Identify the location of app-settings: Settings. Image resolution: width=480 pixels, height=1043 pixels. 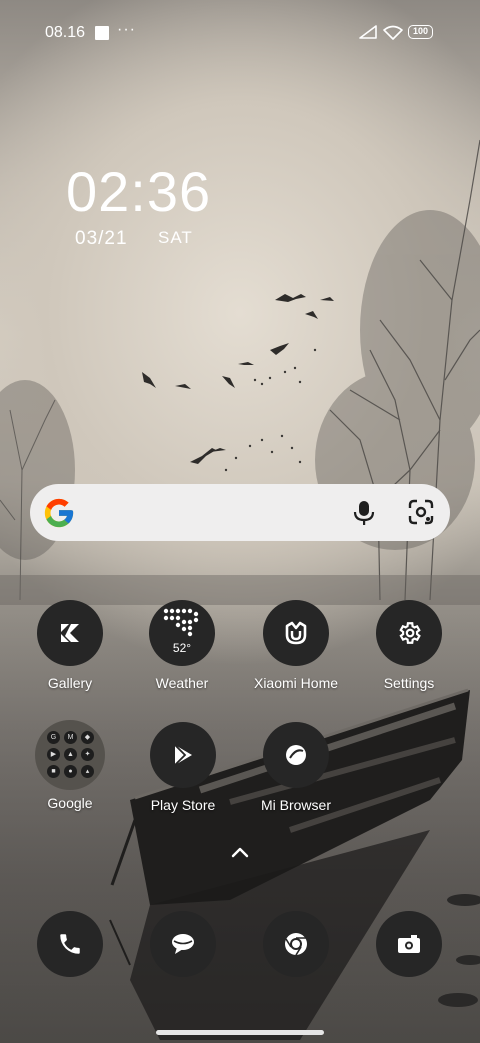
(409, 645).